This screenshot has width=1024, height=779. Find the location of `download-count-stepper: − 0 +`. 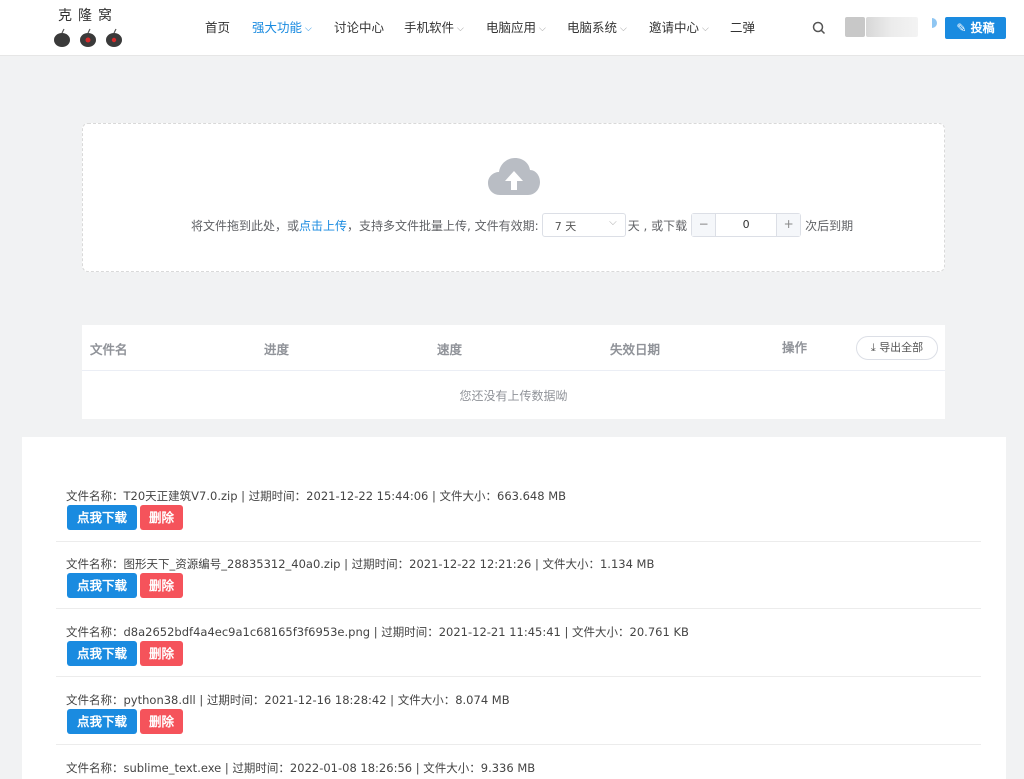

download-count-stepper: − 0 + is located at coordinates (746, 225).